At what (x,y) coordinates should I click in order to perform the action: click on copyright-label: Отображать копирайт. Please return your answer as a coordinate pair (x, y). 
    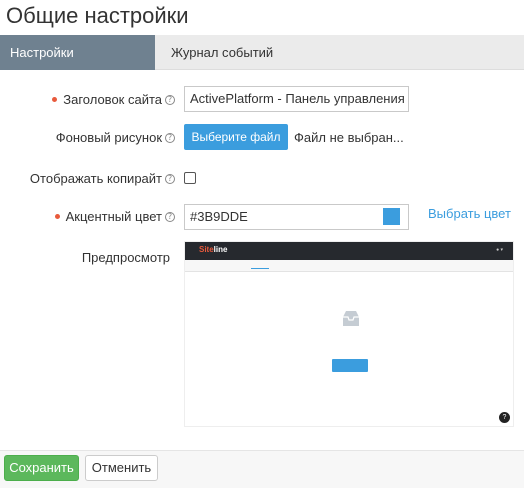
    Looking at the image, I should click on (95, 178).